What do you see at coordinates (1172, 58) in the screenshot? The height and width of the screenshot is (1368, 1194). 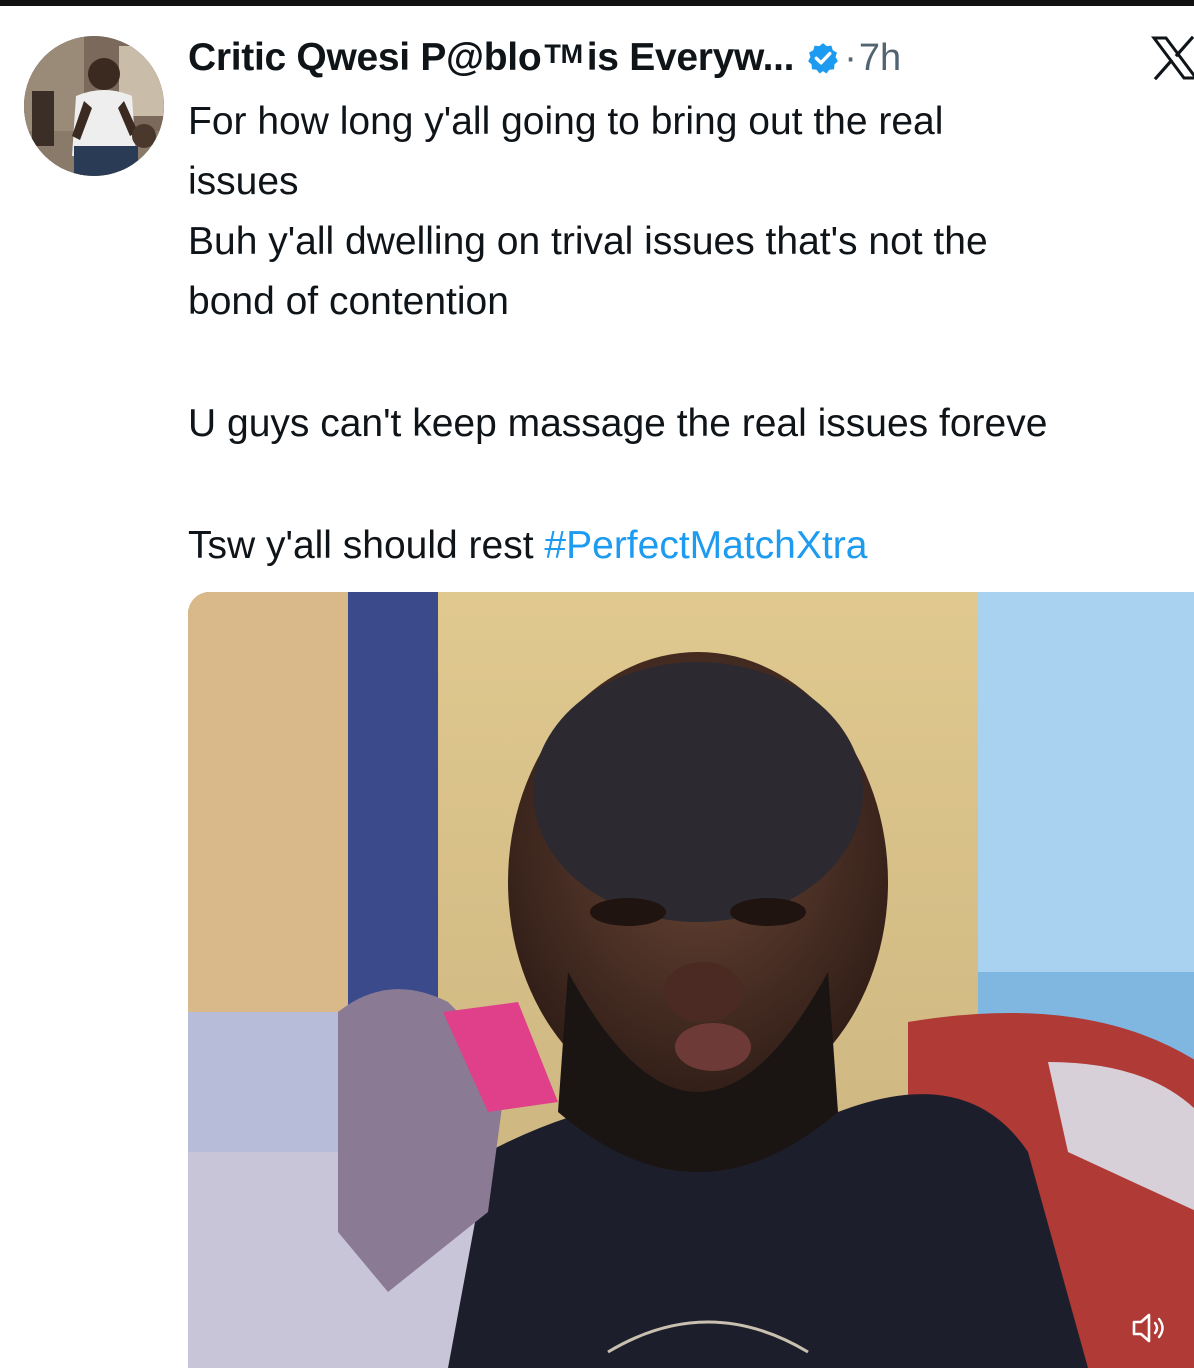 I see `x-logo-icon` at bounding box center [1172, 58].